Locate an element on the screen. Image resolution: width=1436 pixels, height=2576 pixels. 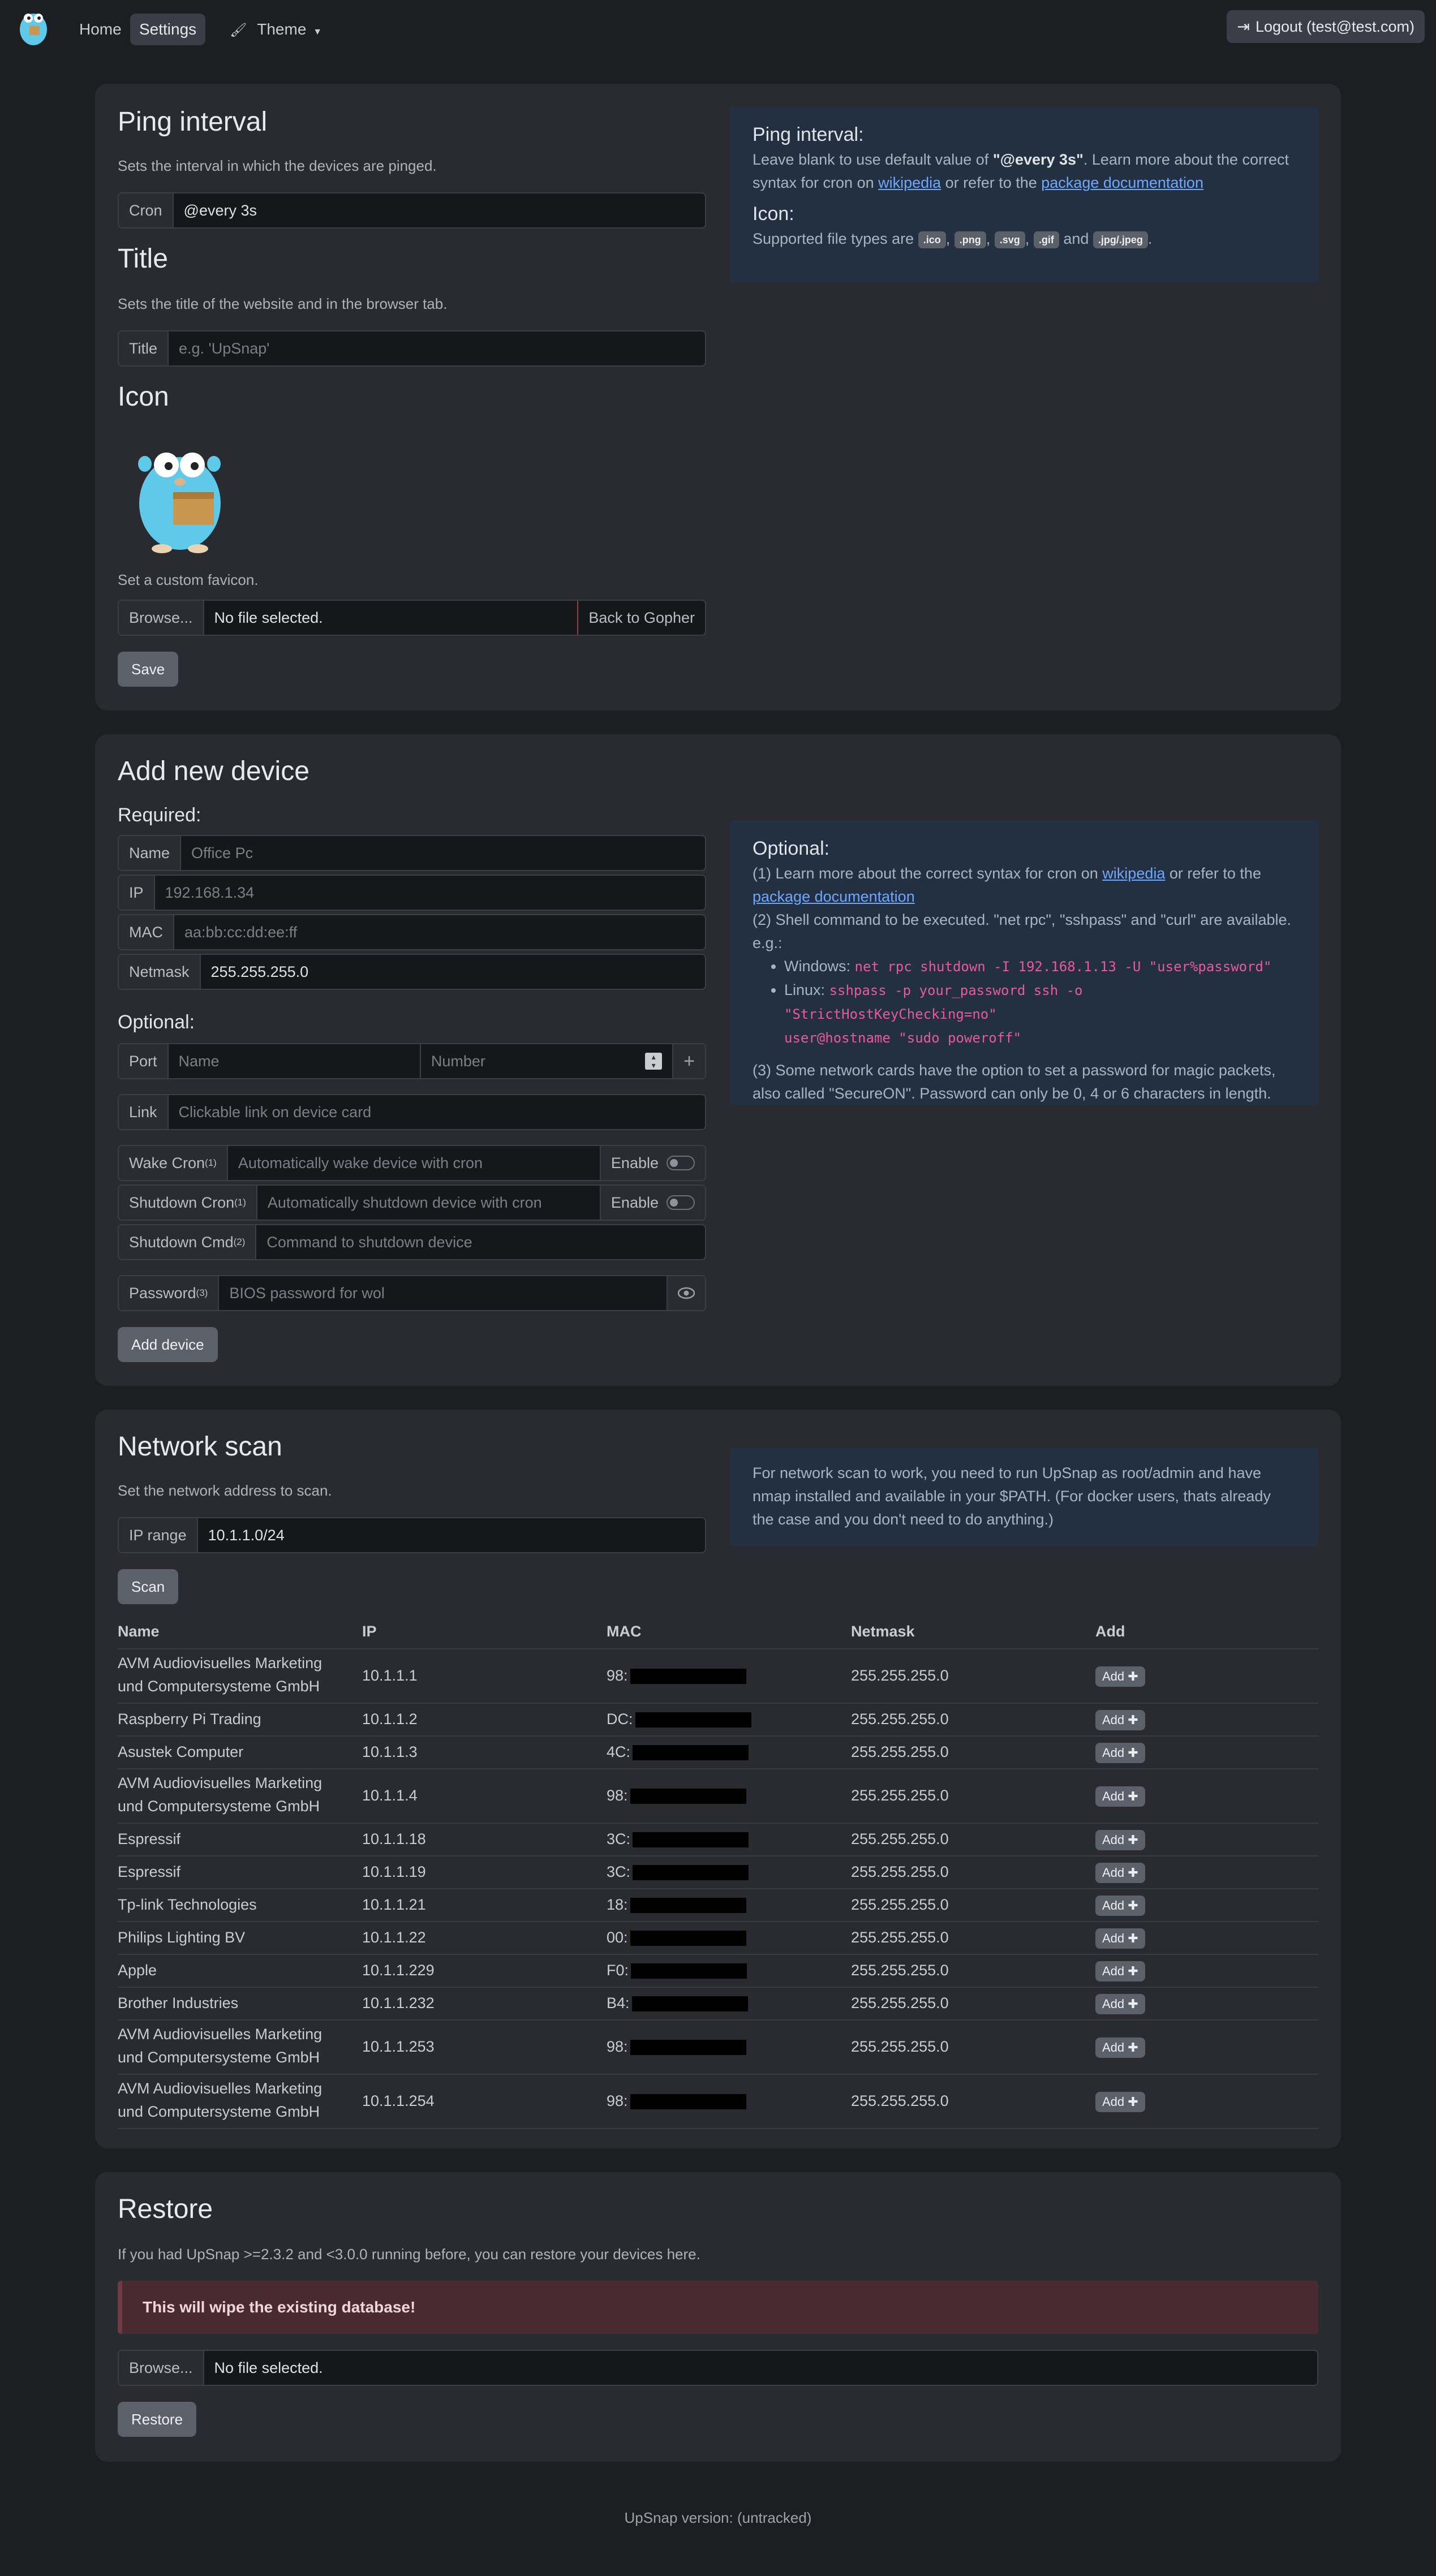
cron-input: @every 3s is located at coordinates (439, 210).